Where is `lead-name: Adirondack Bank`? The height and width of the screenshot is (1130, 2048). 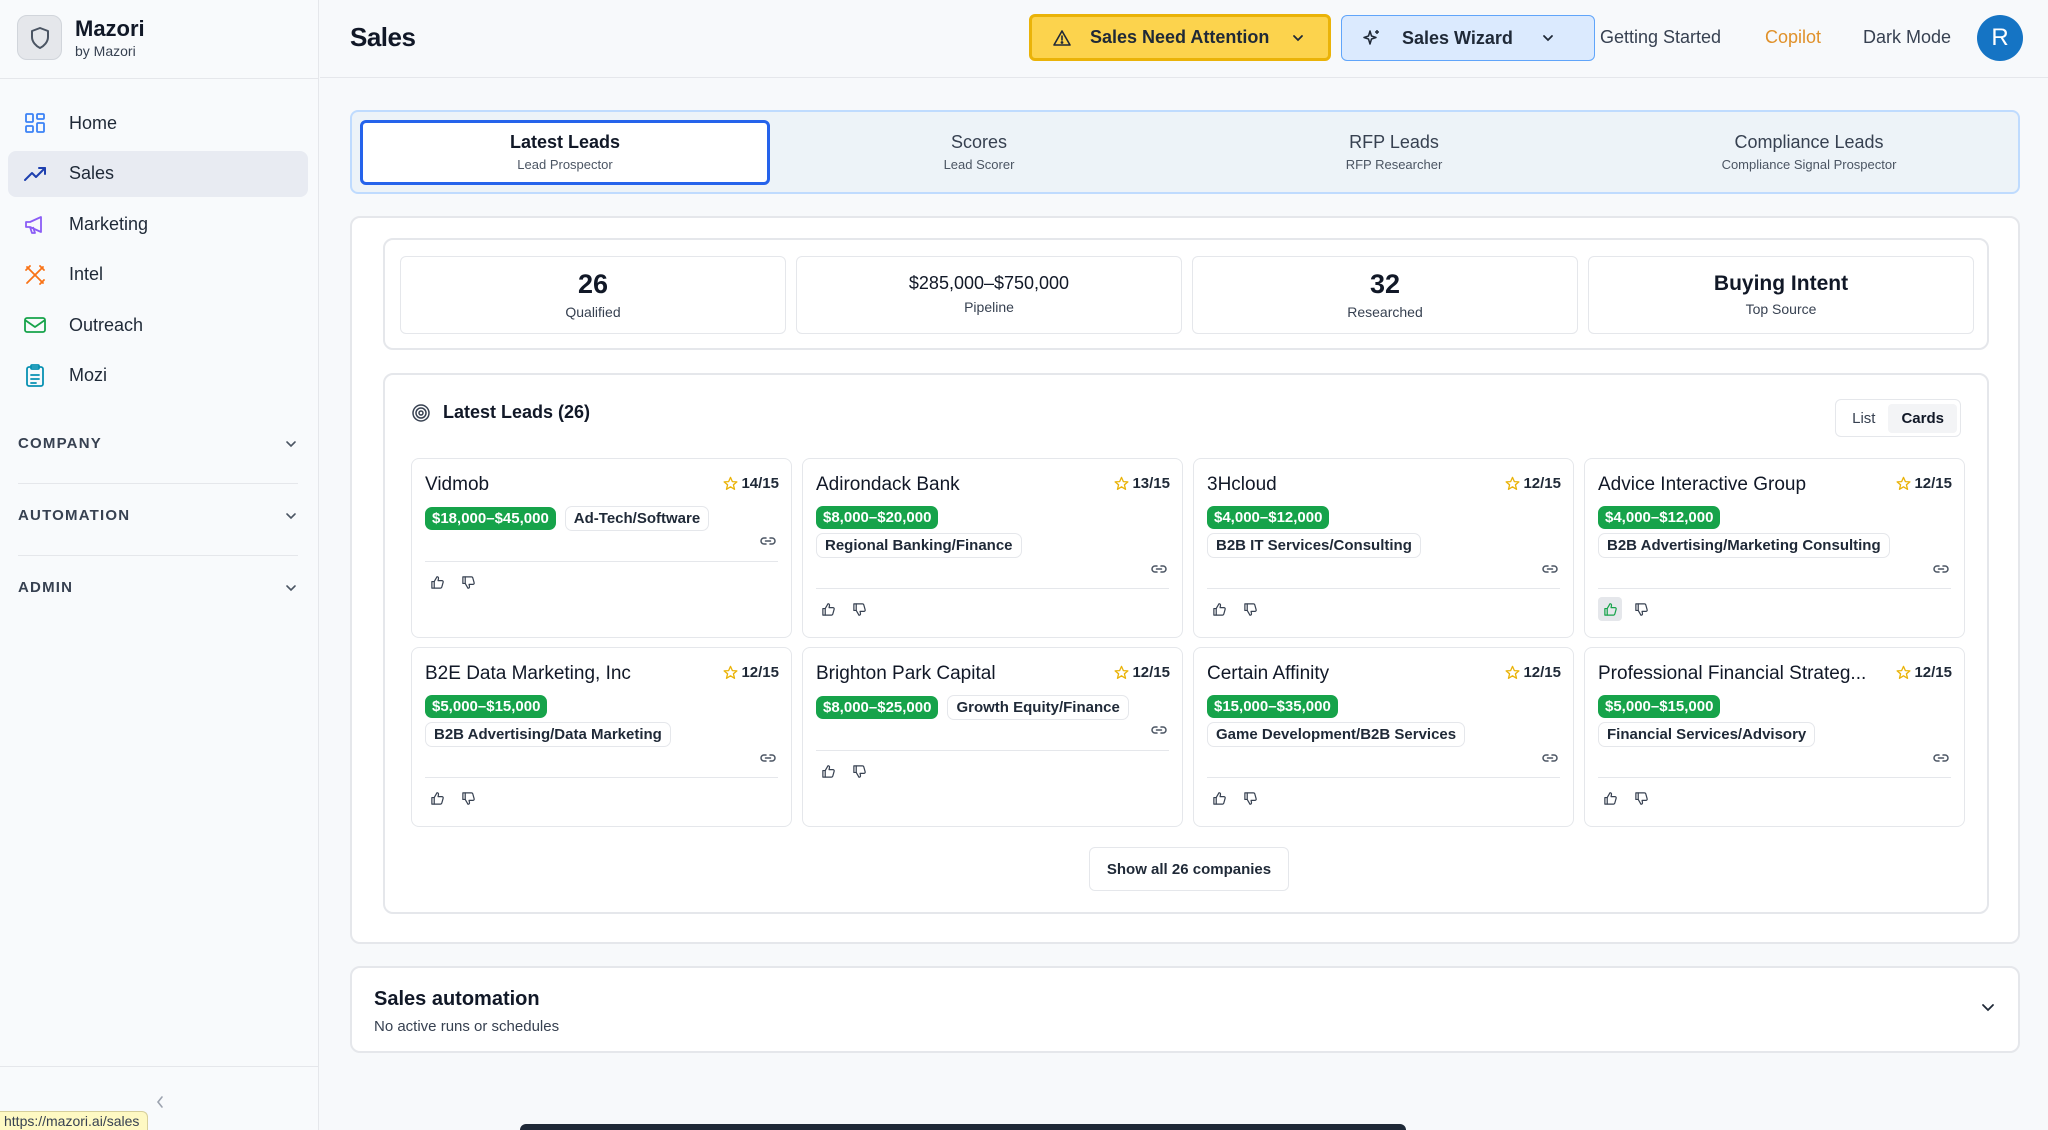
lead-name: Adirondack Bank is located at coordinates (888, 485).